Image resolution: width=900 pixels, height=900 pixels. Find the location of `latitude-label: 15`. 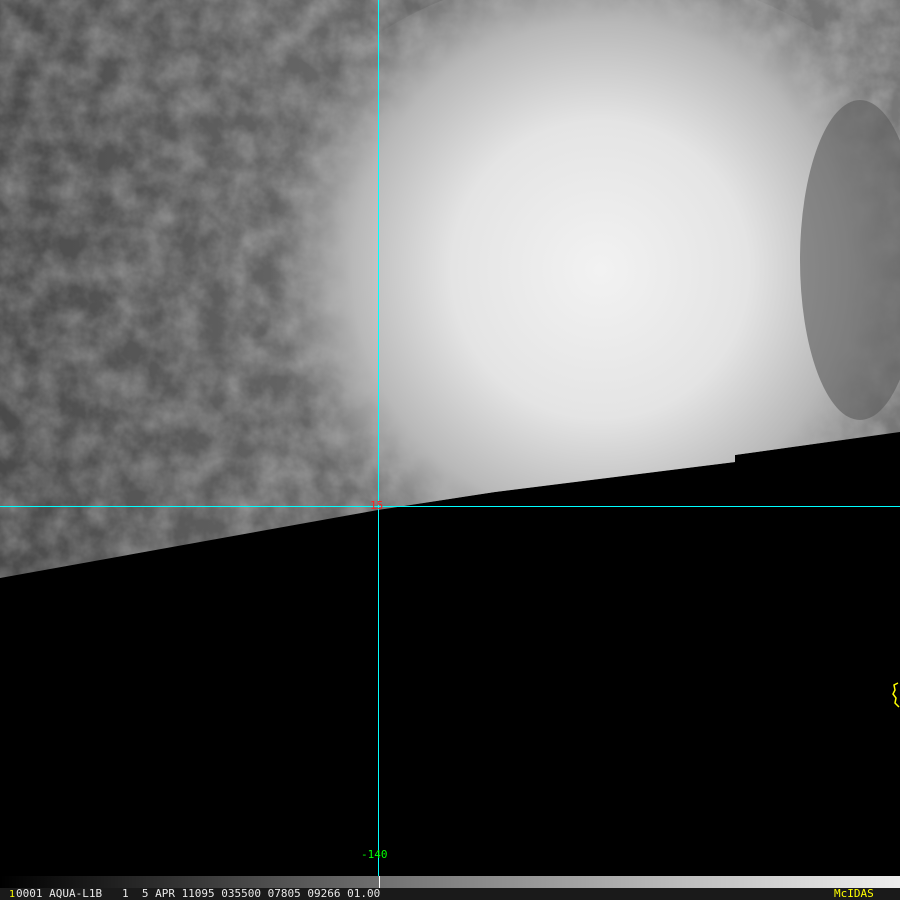

latitude-label: 15 is located at coordinates (377, 505).